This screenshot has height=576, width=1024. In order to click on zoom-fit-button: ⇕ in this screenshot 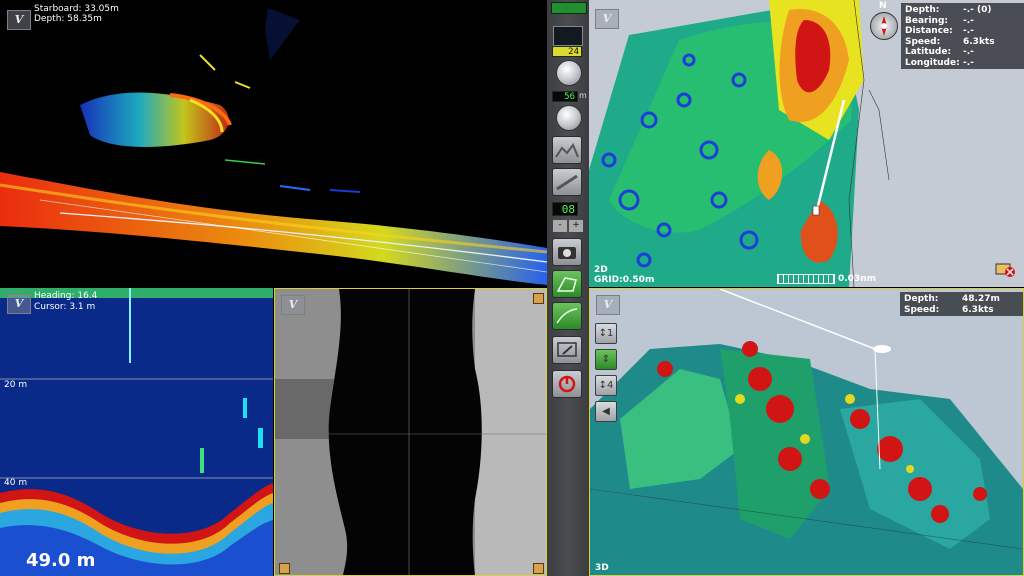, I will do `click(606, 359)`.